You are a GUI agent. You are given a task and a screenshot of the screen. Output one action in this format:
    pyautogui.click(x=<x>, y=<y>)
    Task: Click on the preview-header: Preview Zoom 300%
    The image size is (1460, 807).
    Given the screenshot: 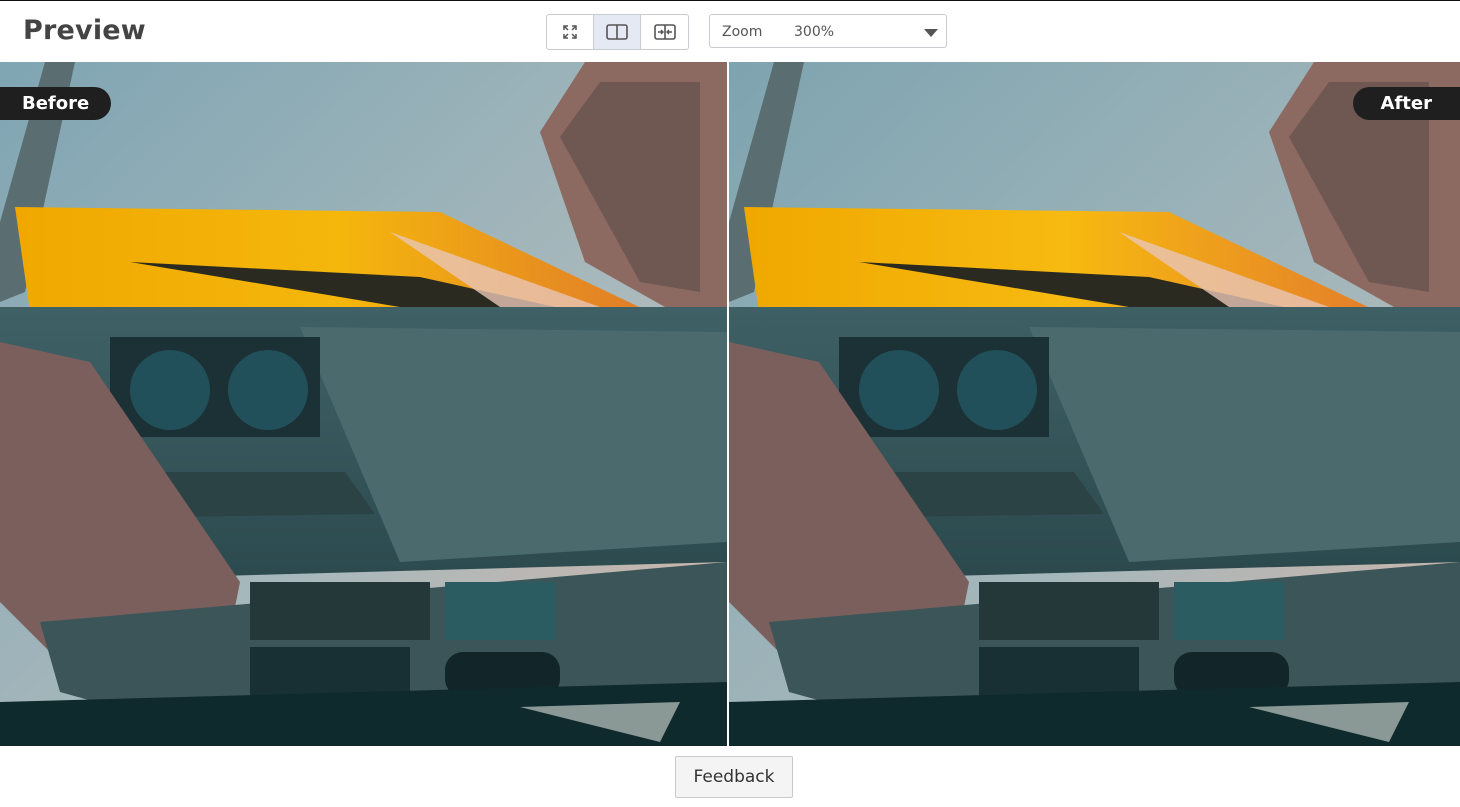 What is the action you would take?
    pyautogui.click(x=730, y=31)
    